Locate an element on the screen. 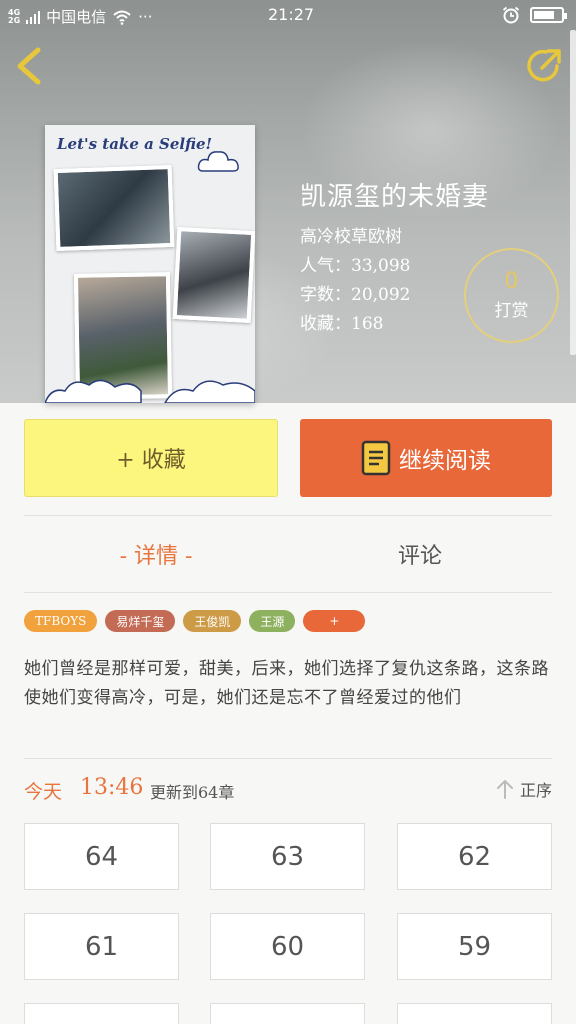 The height and width of the screenshot is (1024, 576). tag-wang-jun-kai: 王俊凯 is located at coordinates (212, 621).